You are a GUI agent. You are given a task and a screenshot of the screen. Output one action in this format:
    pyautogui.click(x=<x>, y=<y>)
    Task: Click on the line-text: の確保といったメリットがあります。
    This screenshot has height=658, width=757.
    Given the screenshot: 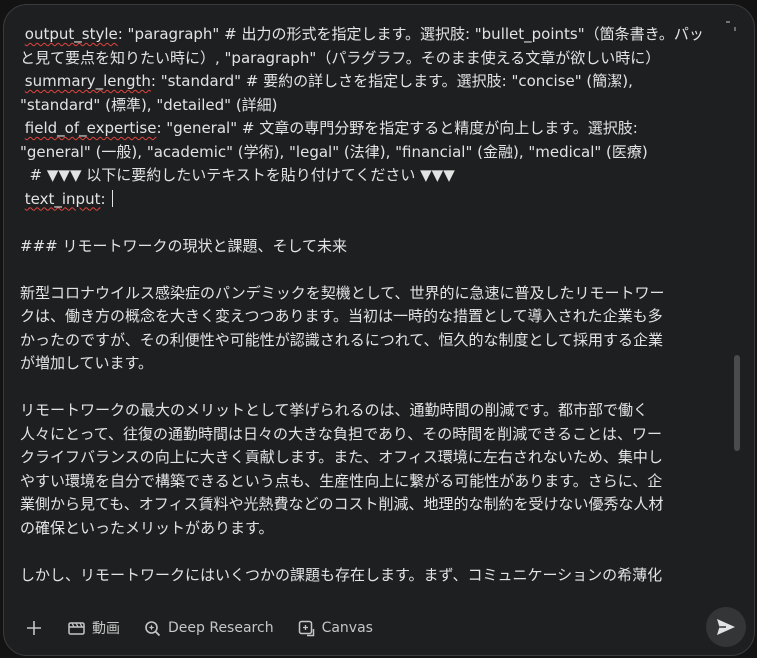 What is the action you would take?
    pyautogui.click(x=147, y=527)
    